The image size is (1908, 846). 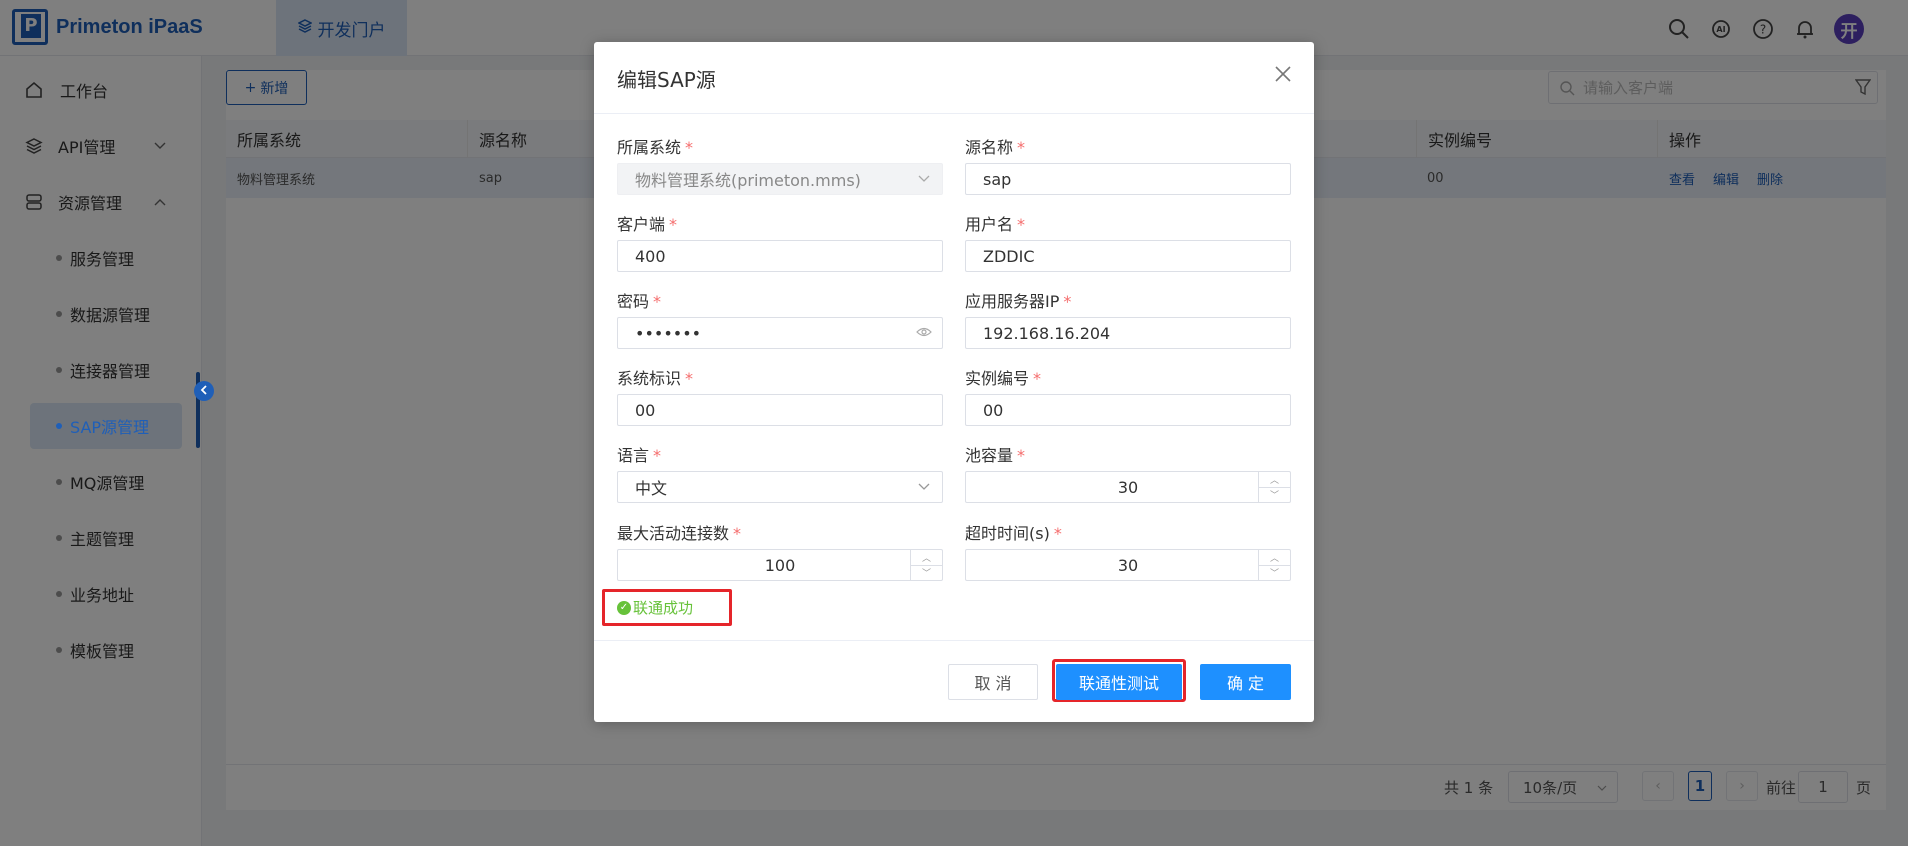 I want to click on chevron-left-icon, so click(x=204, y=391).